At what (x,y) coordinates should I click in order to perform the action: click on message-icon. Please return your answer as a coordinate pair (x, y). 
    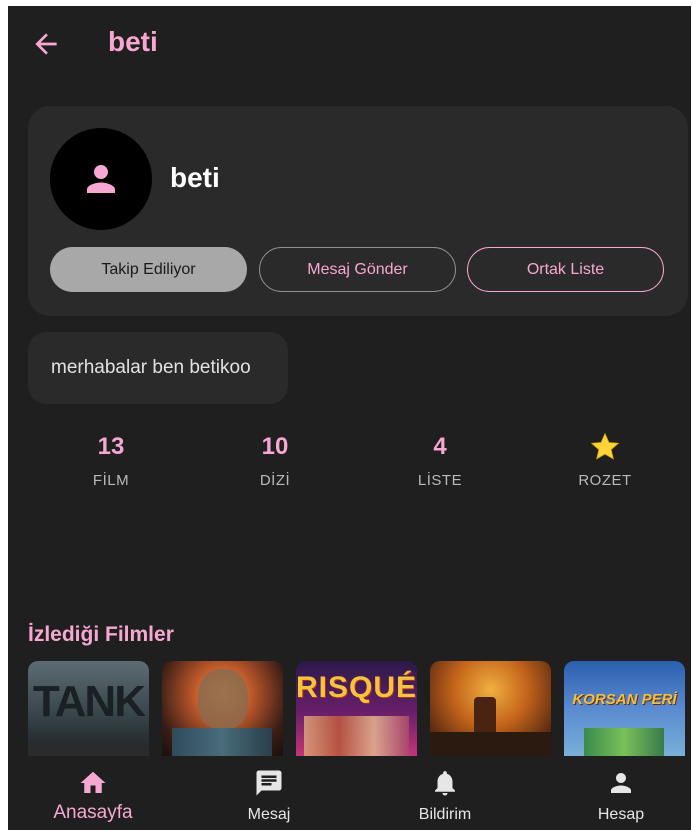
    Looking at the image, I should click on (269, 783).